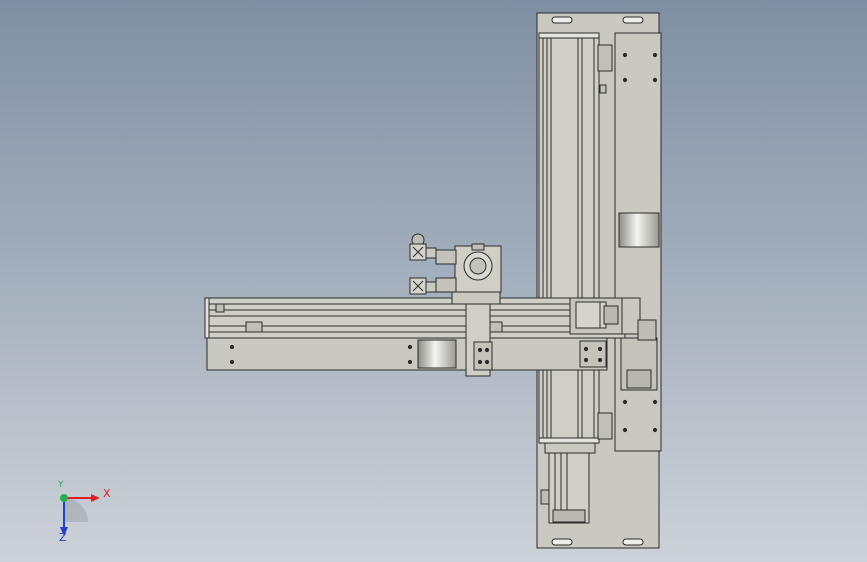 This screenshot has height=562, width=867. What do you see at coordinates (568, 483) in the screenshot?
I see `vertical-axis-motor` at bounding box center [568, 483].